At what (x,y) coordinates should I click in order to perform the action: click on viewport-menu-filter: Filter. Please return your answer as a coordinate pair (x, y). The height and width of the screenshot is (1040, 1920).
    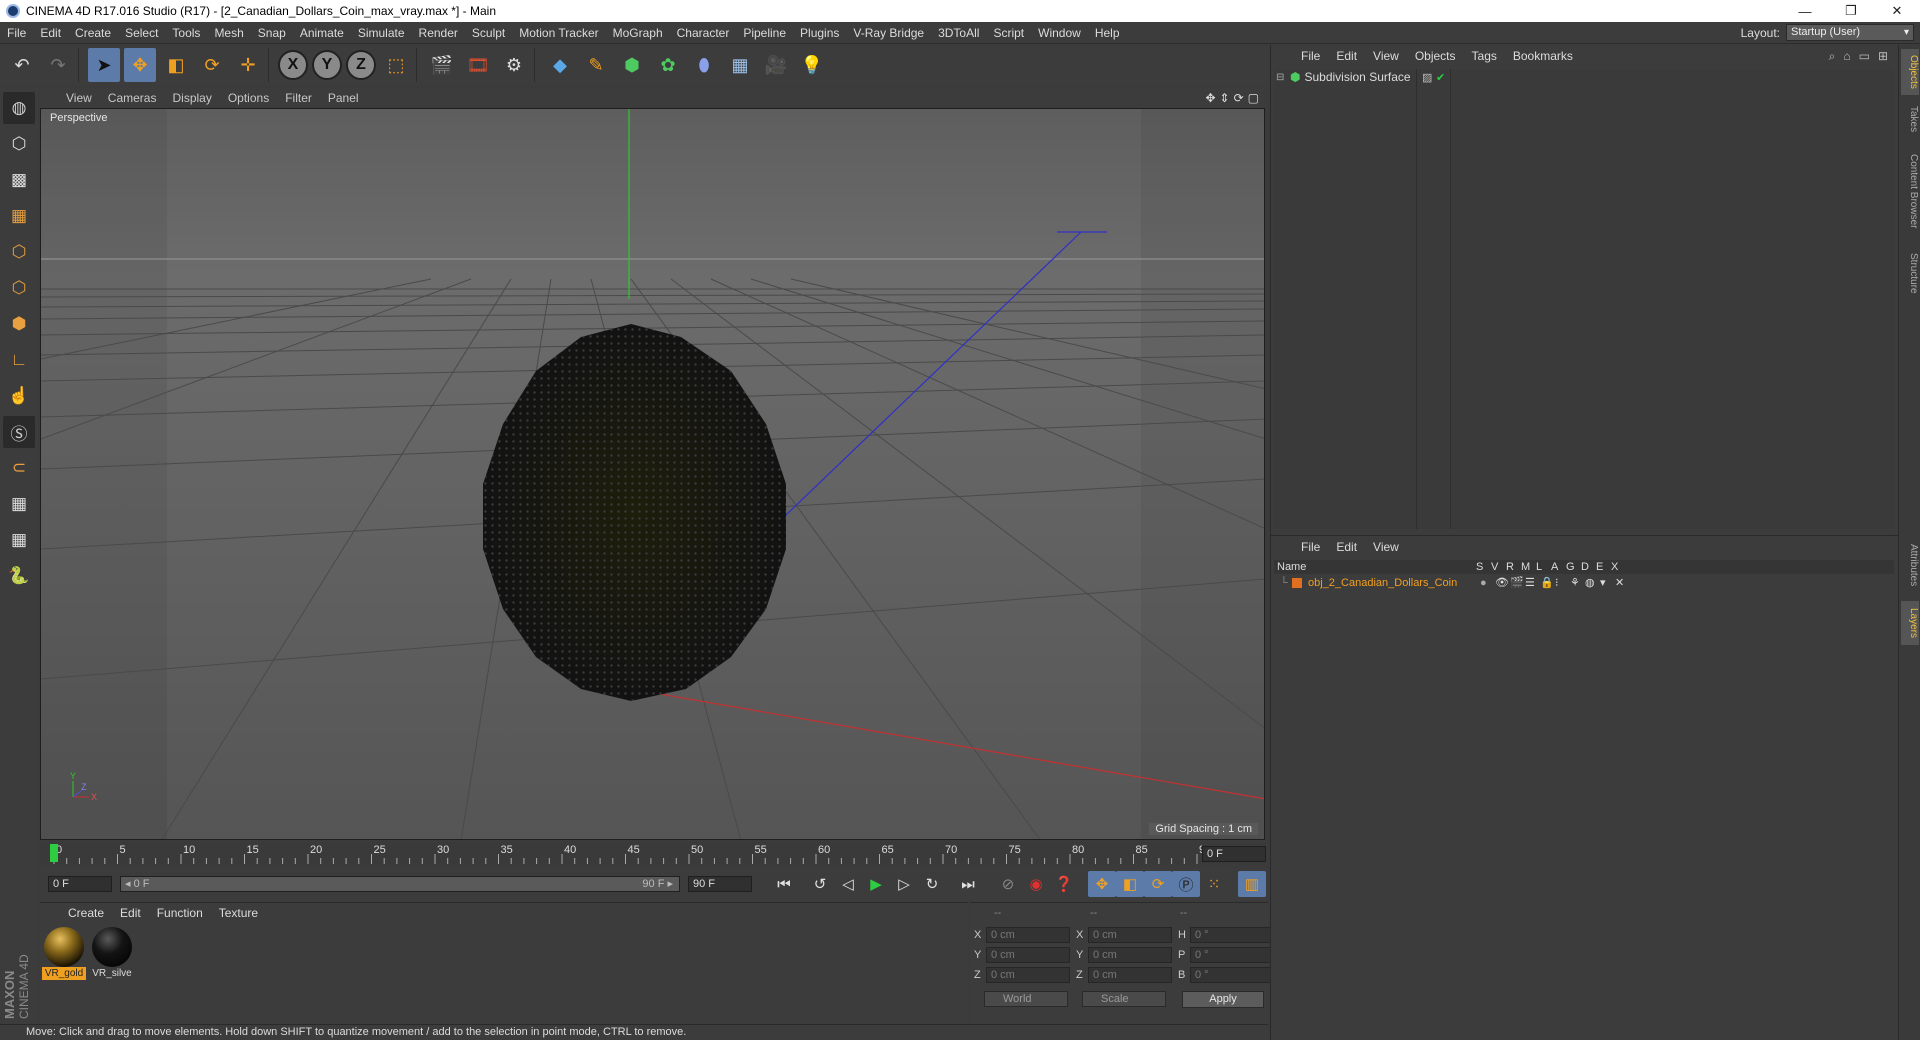
    Looking at the image, I should click on (298, 98).